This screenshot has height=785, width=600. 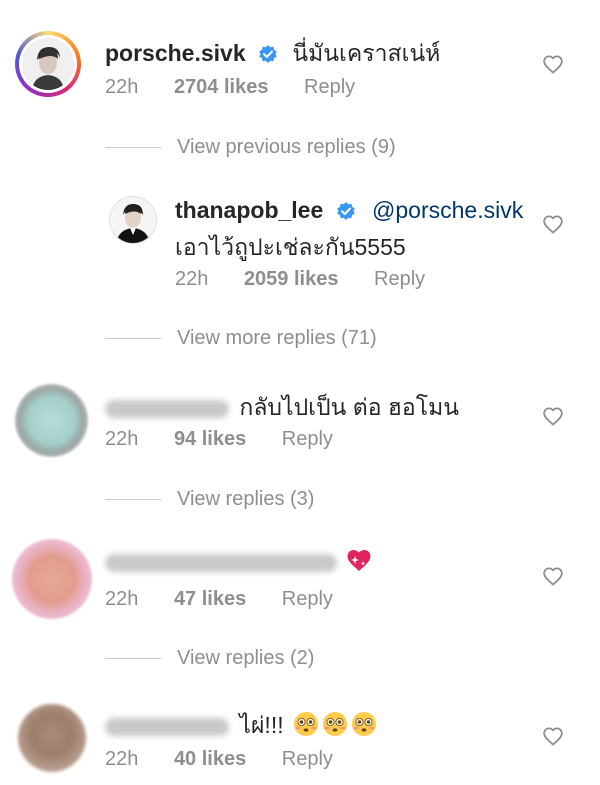 What do you see at coordinates (246, 499) in the screenshot?
I see `view-replies-label: View replies (3)` at bounding box center [246, 499].